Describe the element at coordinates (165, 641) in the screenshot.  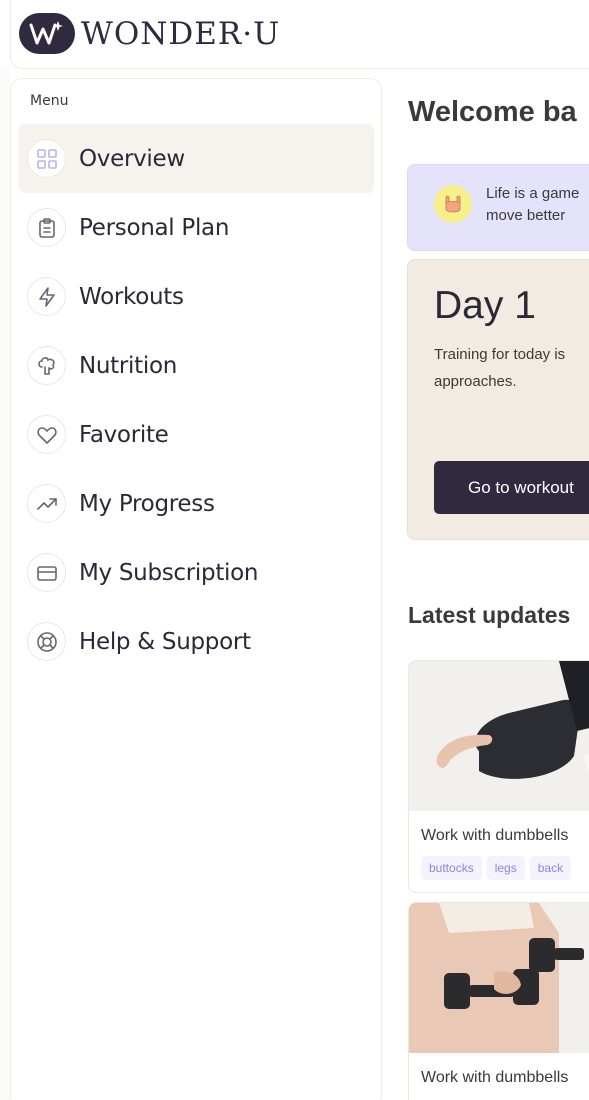
I see `sidebar-item-label: Help & Support` at that location.